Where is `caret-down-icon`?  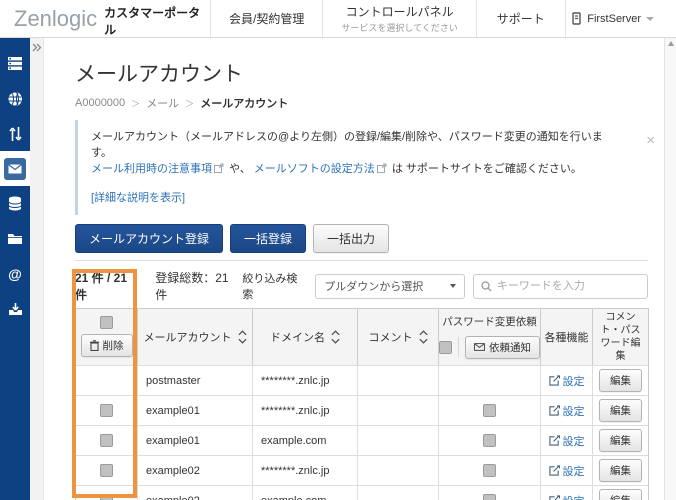 caret-down-icon is located at coordinates (650, 18).